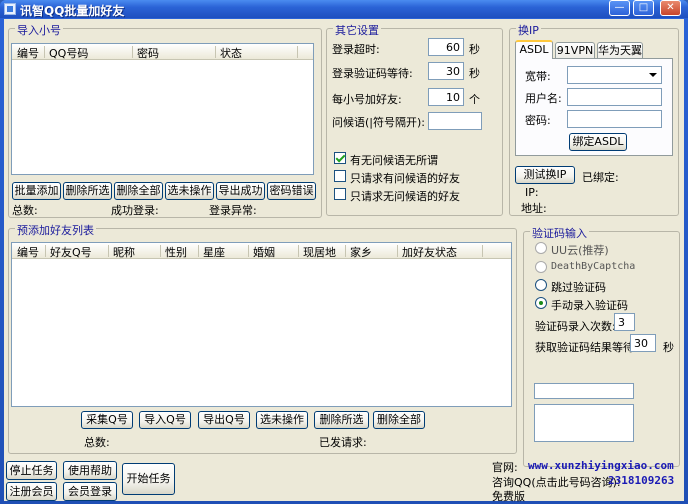 This screenshot has width=688, height=504. What do you see at coordinates (367, 99) in the screenshot?
I see `per-account-label: 每小号加好友:` at bounding box center [367, 99].